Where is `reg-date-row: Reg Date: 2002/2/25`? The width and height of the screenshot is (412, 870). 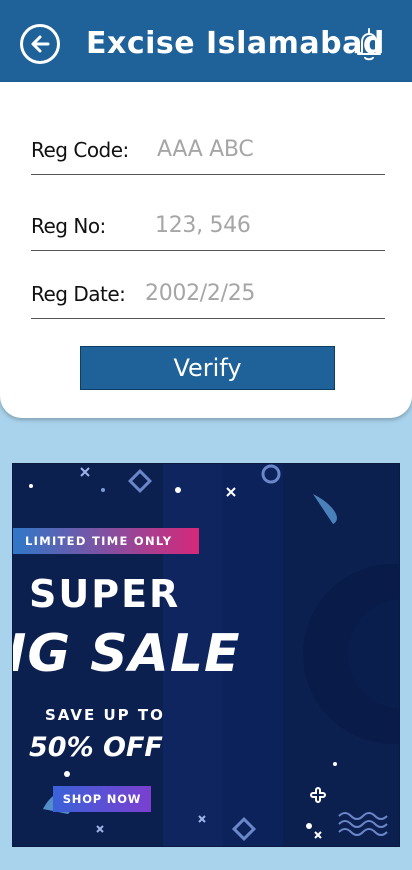 reg-date-row: Reg Date: 2002/2/25 is located at coordinates (208, 288).